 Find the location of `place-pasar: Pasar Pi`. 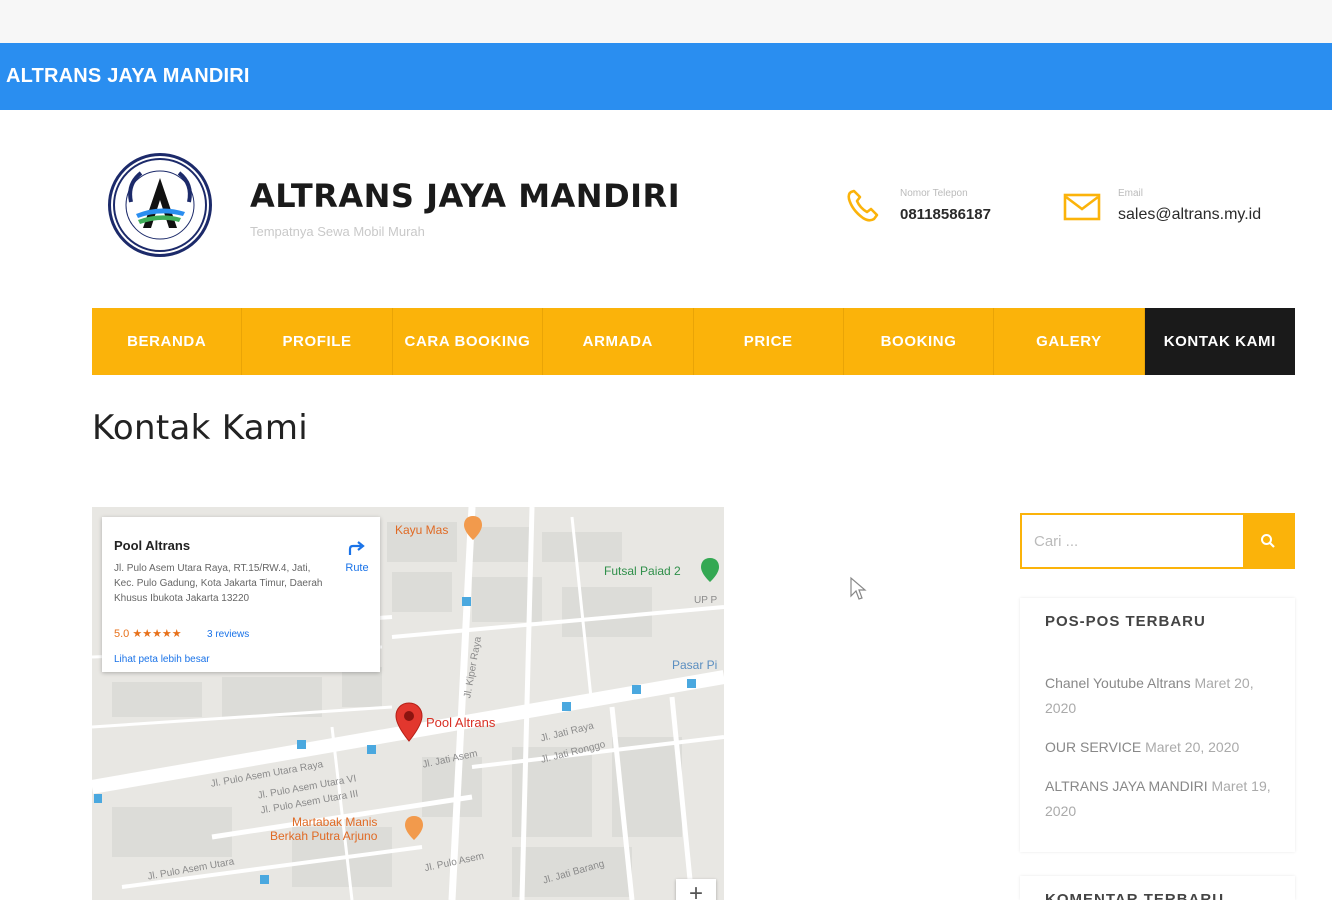

place-pasar: Pasar Pi is located at coordinates (694, 665).